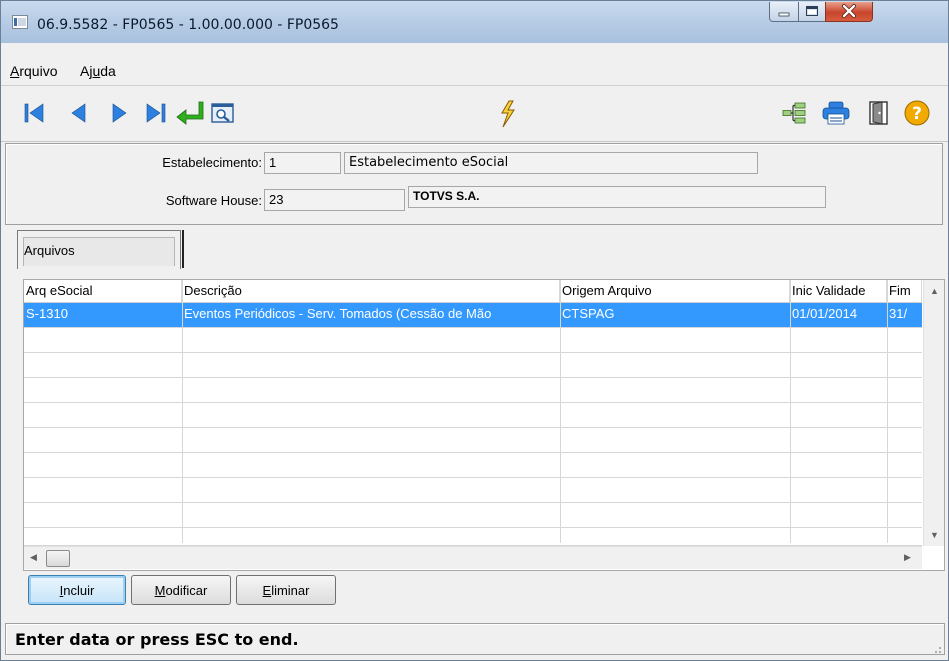 The image size is (949, 661). What do you see at coordinates (183, 249) in the screenshot?
I see `tab-separator` at bounding box center [183, 249].